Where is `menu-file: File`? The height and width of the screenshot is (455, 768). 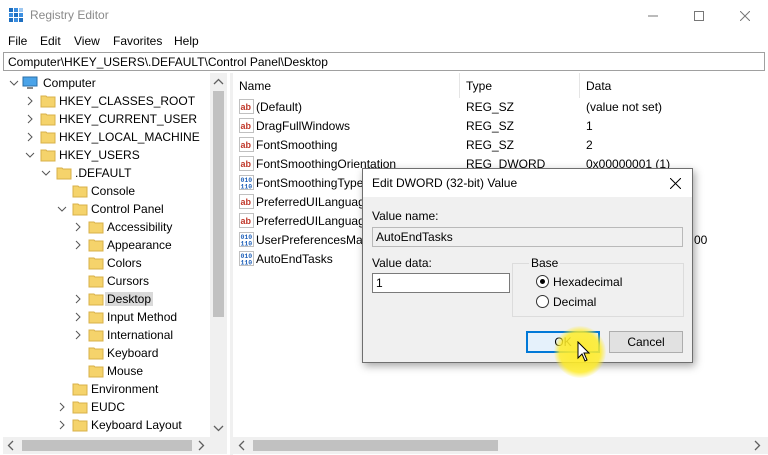
menu-file: File is located at coordinates (17, 41).